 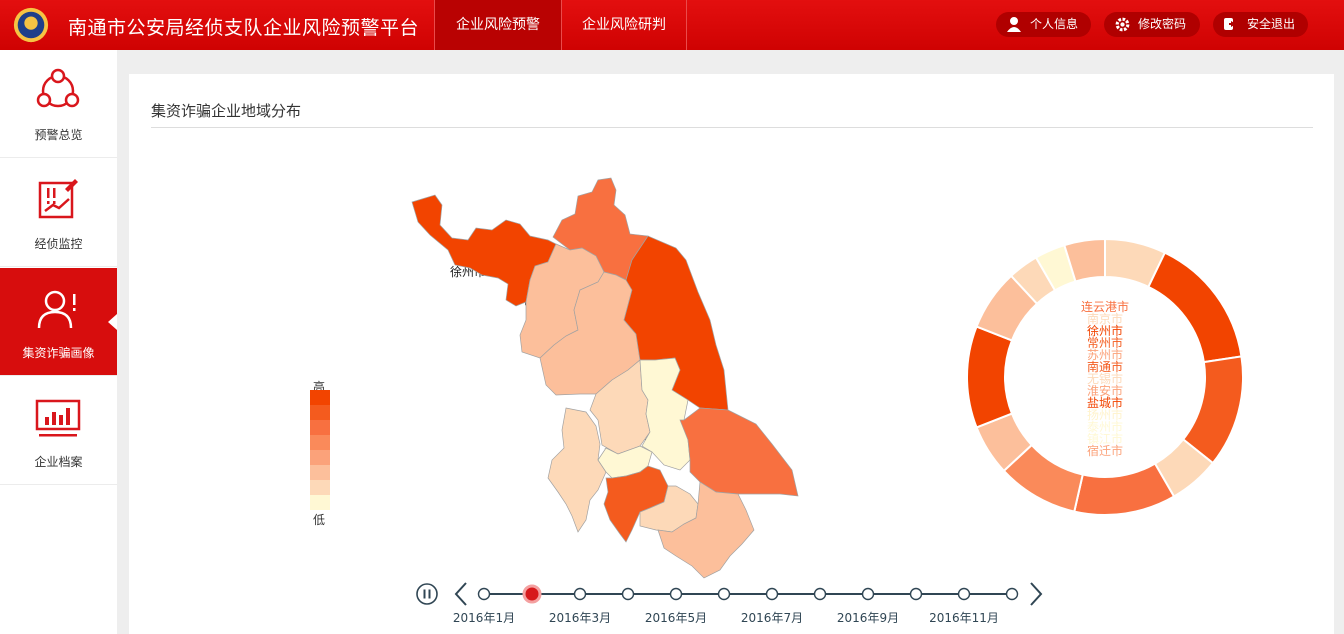 I want to click on user-icon, so click(x=1014, y=24).